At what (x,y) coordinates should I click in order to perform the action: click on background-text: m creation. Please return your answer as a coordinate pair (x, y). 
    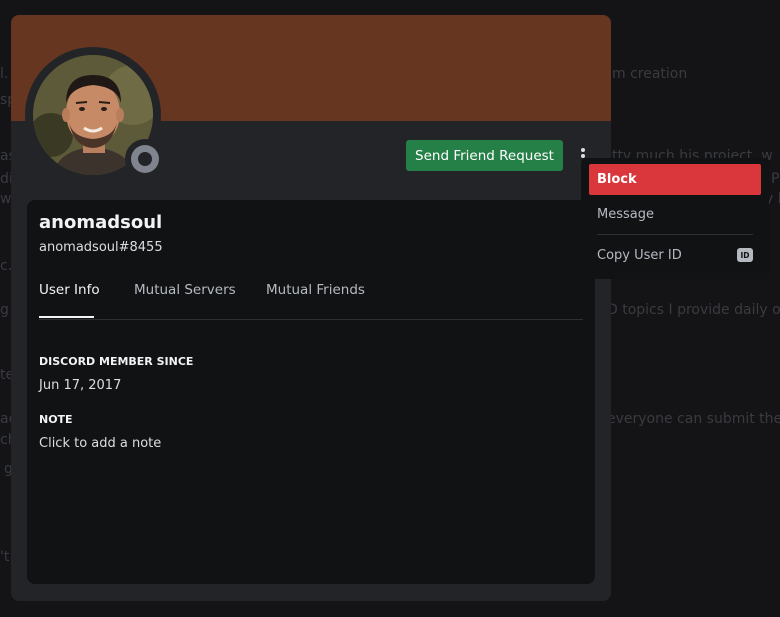
    Looking at the image, I should click on (650, 74).